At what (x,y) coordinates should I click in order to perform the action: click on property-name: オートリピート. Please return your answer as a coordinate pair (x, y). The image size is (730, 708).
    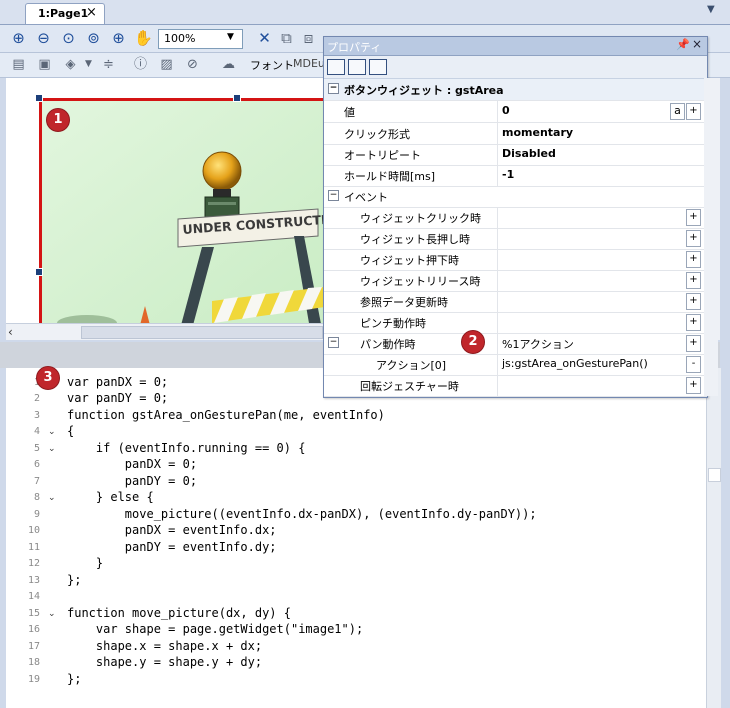
    Looking at the image, I should click on (382, 155).